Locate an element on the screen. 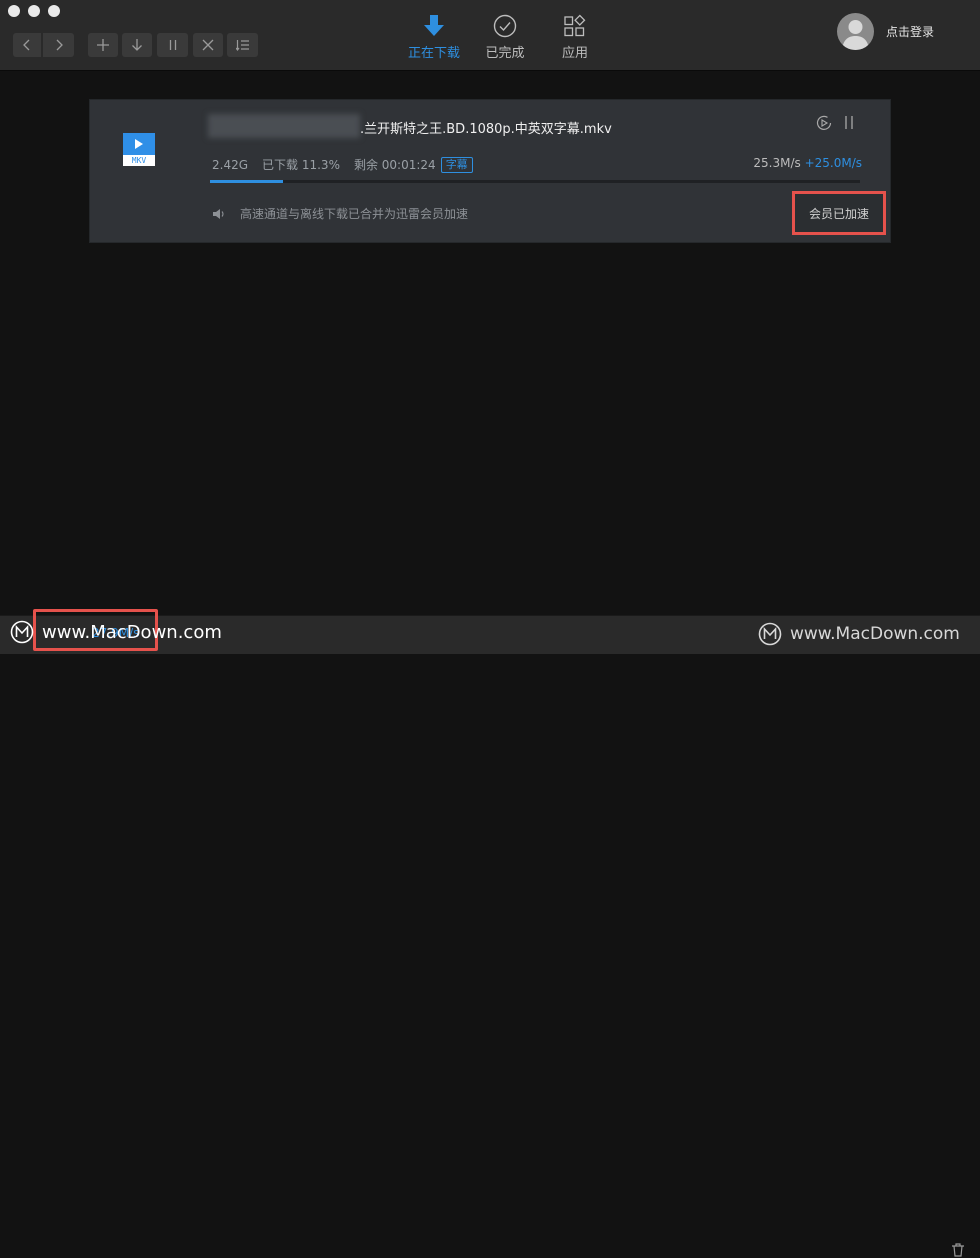 The image size is (980, 1258). forward-icon is located at coordinates (59, 45).